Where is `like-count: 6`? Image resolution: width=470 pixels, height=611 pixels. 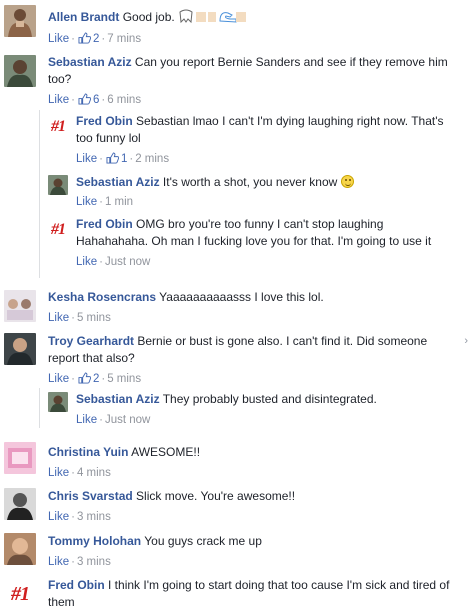 like-count: 6 is located at coordinates (88, 99).